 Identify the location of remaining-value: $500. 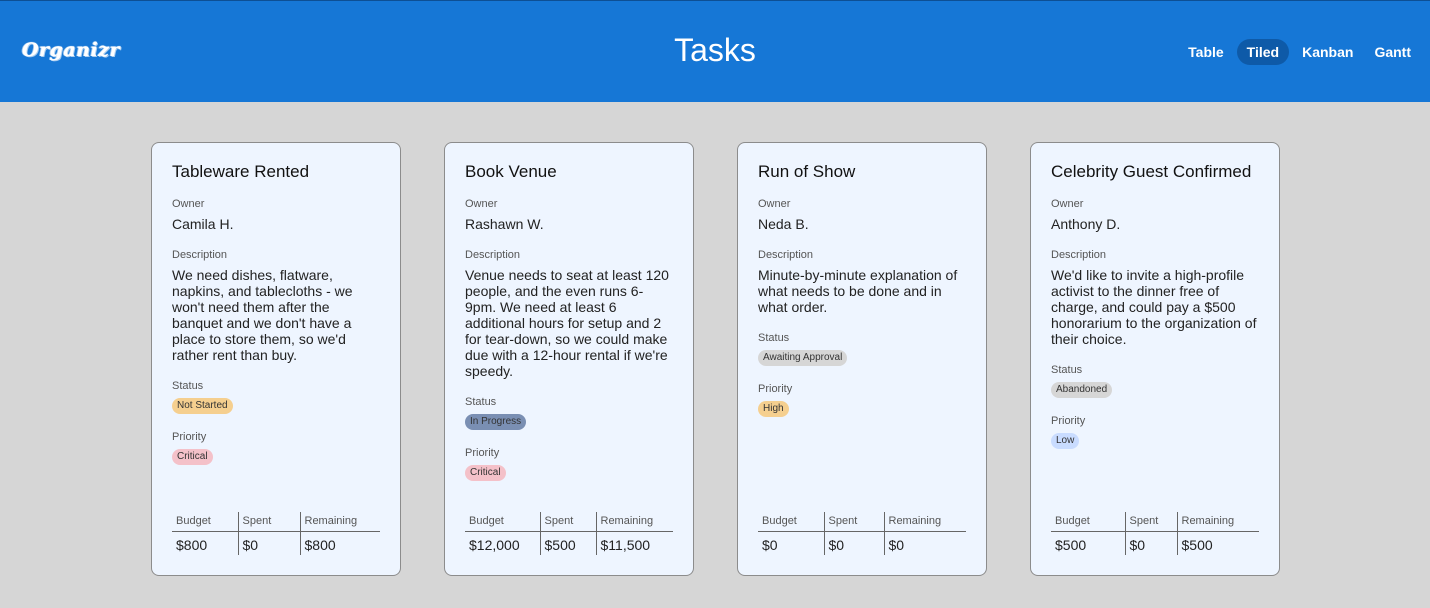
(1197, 545).